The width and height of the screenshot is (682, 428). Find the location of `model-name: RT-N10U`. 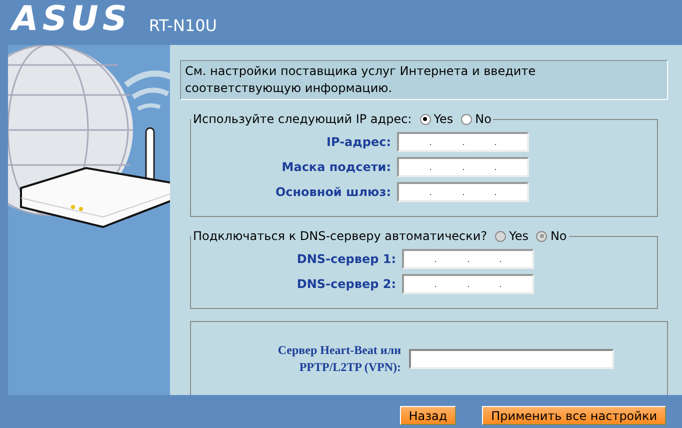

model-name: RT-N10U is located at coordinates (182, 25).